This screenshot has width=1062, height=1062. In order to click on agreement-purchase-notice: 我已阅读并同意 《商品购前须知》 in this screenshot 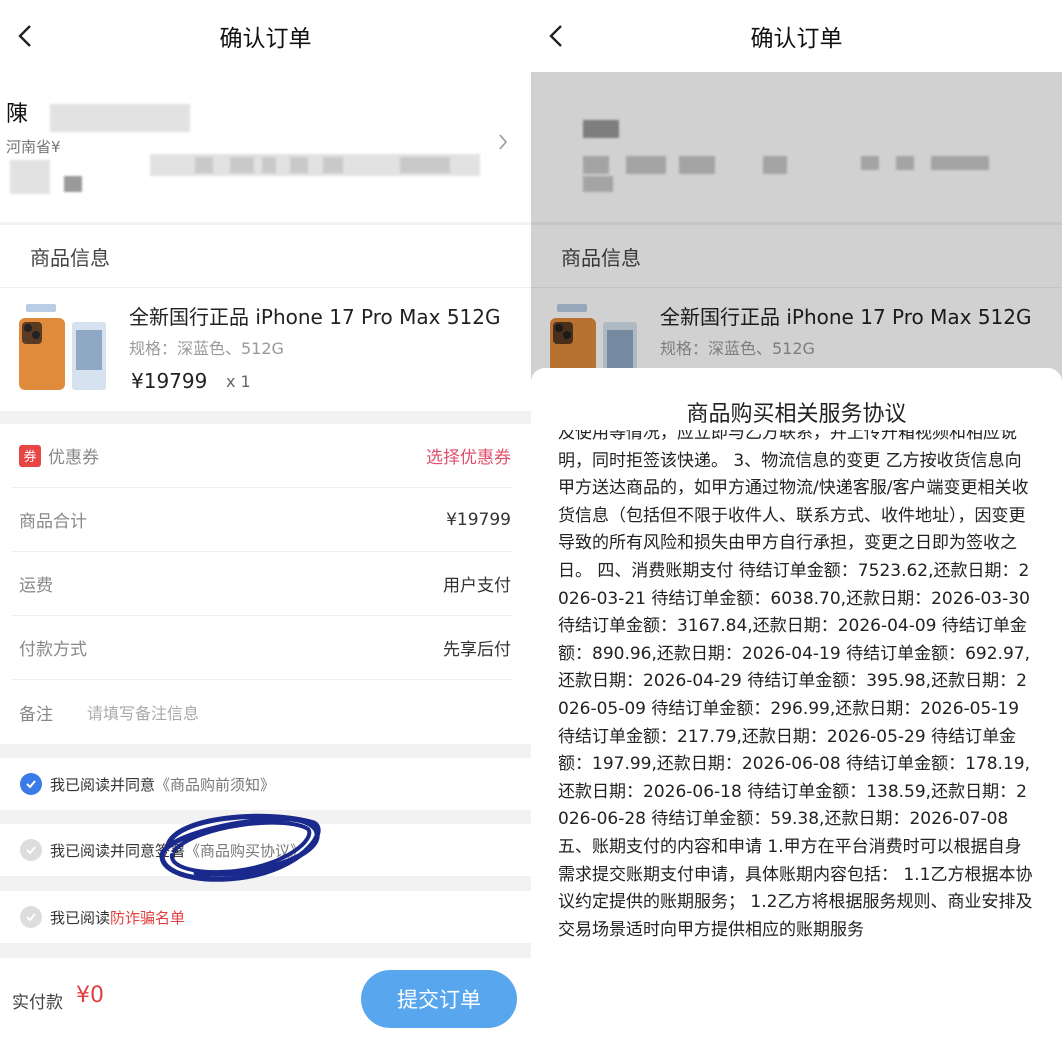, I will do `click(265, 784)`.